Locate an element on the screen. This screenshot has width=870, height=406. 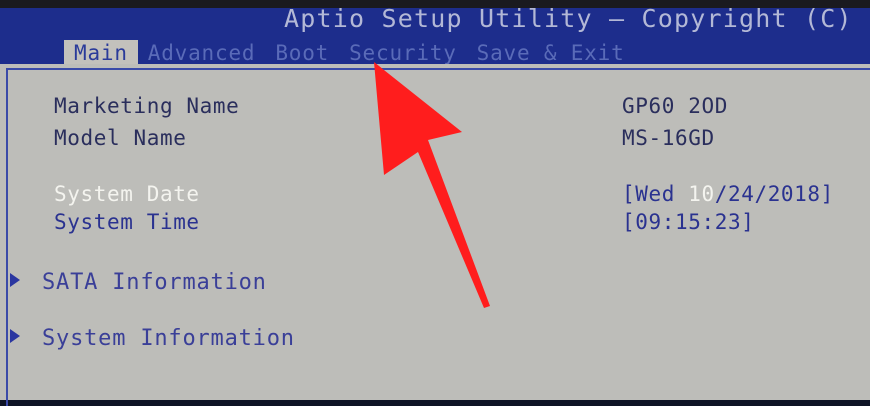
bios-title: Aptio Setup Utility – Copyright (C) 2 is located at coordinates (577, 18).